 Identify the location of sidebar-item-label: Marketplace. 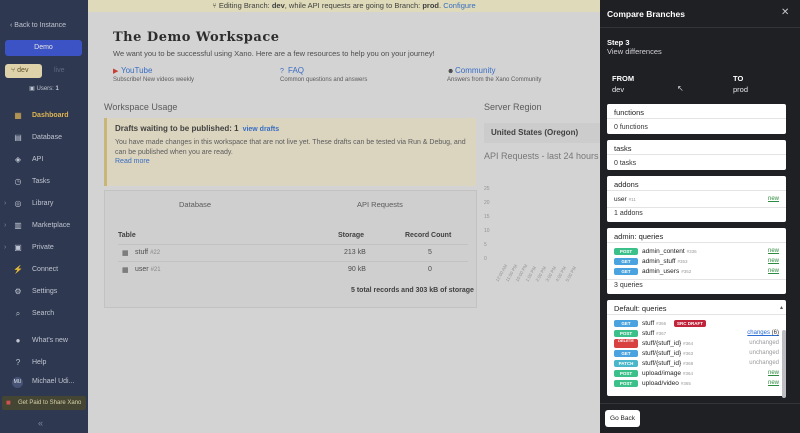
(51, 225).